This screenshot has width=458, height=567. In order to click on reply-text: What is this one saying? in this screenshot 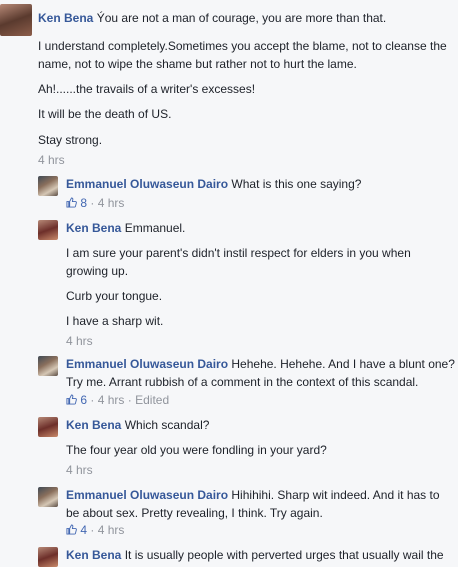, I will do `click(296, 184)`.